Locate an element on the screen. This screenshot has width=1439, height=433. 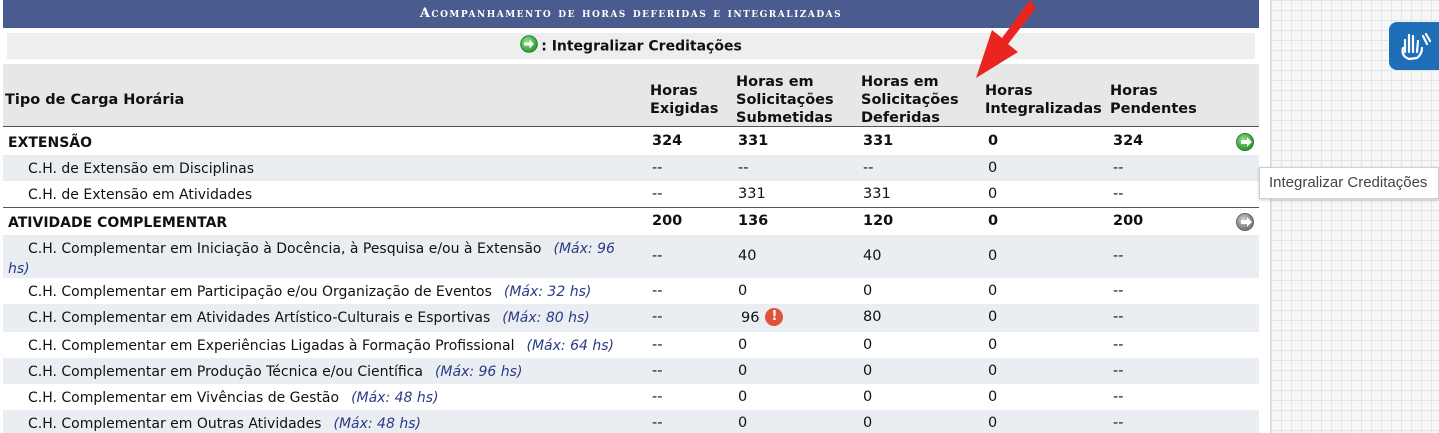
max-hours: (Máx: 80 hs) is located at coordinates (546, 318).